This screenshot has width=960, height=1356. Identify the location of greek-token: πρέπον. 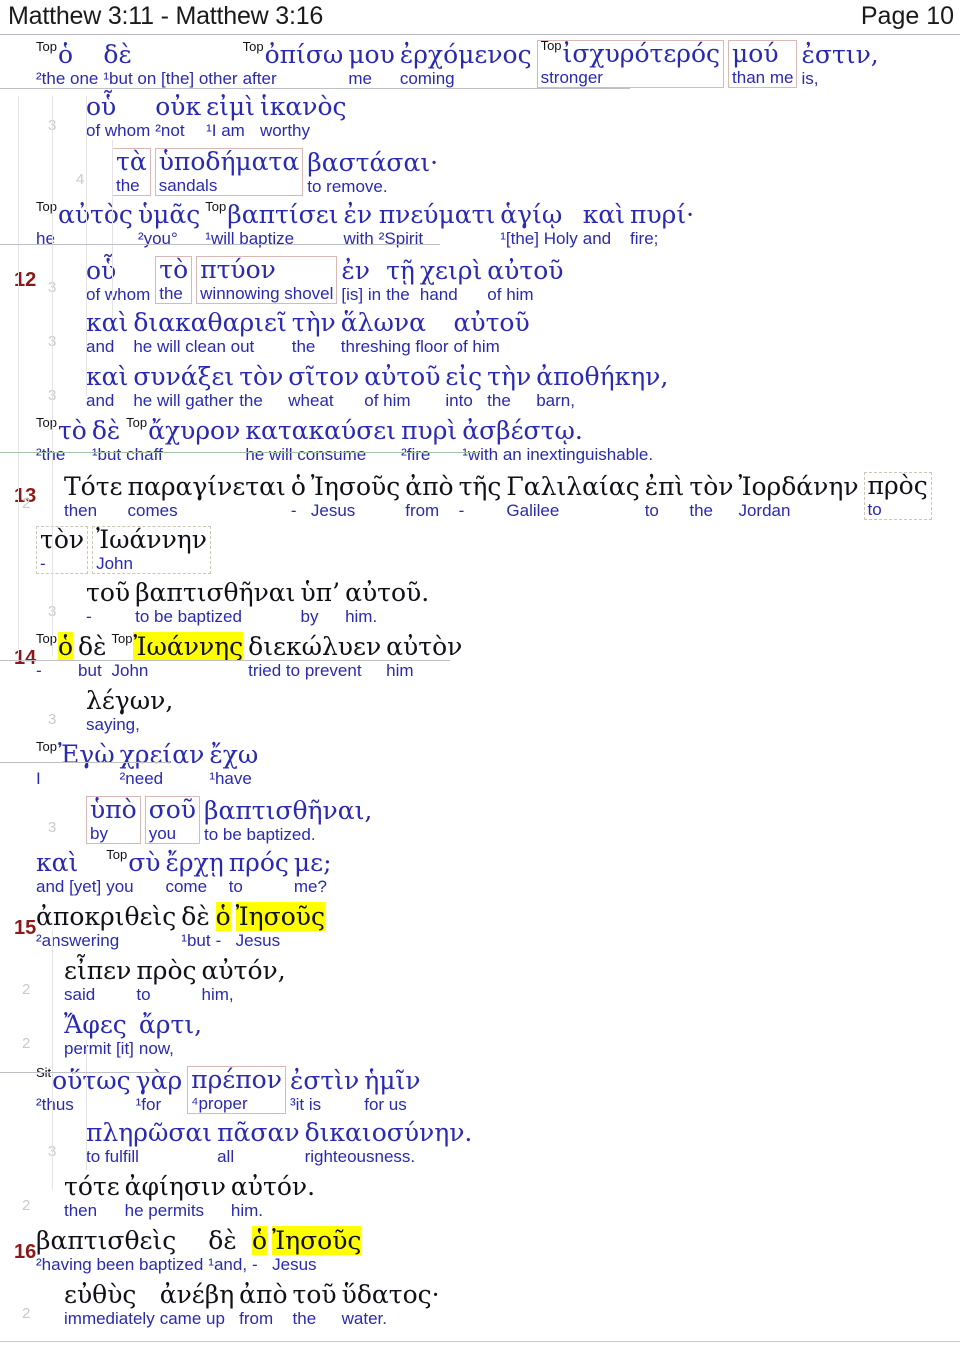
(236, 1079).